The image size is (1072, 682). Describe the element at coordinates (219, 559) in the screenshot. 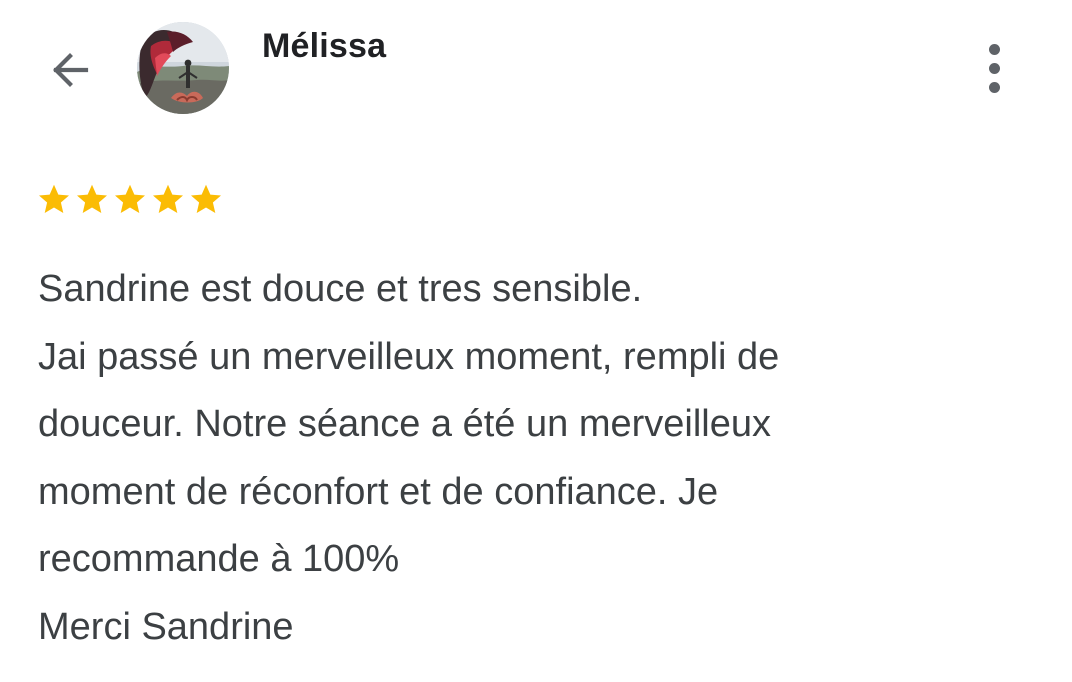

I see `review-line: recommande à 100%` at that location.